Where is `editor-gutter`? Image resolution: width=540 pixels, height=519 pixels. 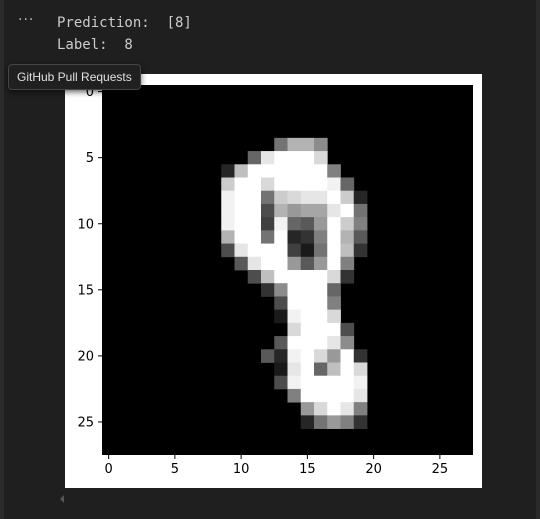
editor-gutter is located at coordinates (2, 259).